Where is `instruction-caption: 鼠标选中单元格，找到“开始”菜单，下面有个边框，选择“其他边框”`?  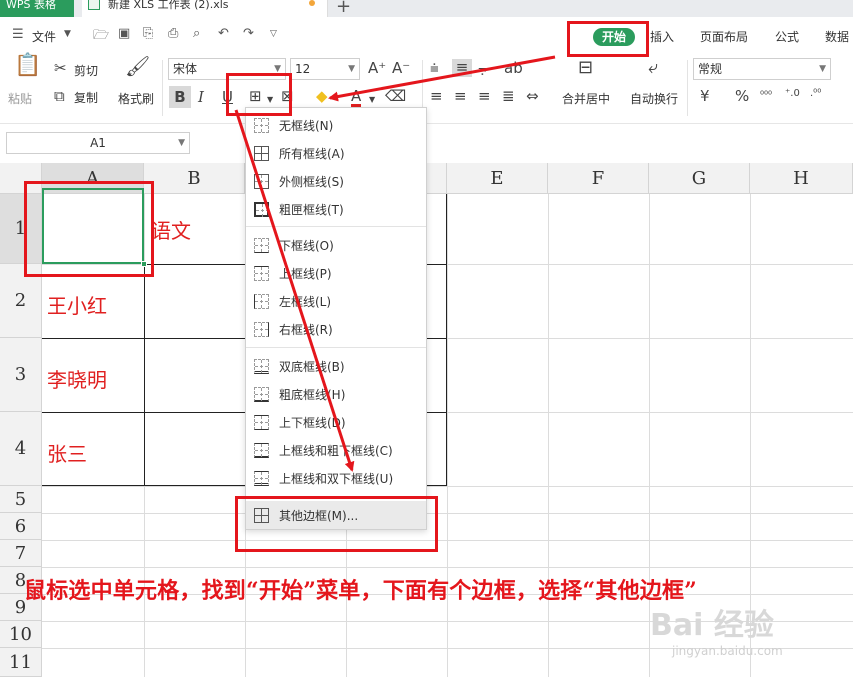 instruction-caption: 鼠标选中单元格，找到“开始”菜单，下面有个边框，选择“其他边框” is located at coordinates (361, 591).